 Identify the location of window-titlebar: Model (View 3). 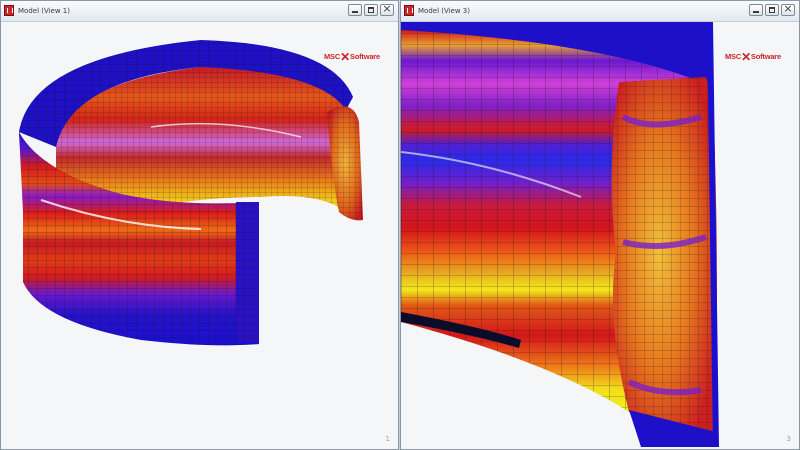
(600, 11).